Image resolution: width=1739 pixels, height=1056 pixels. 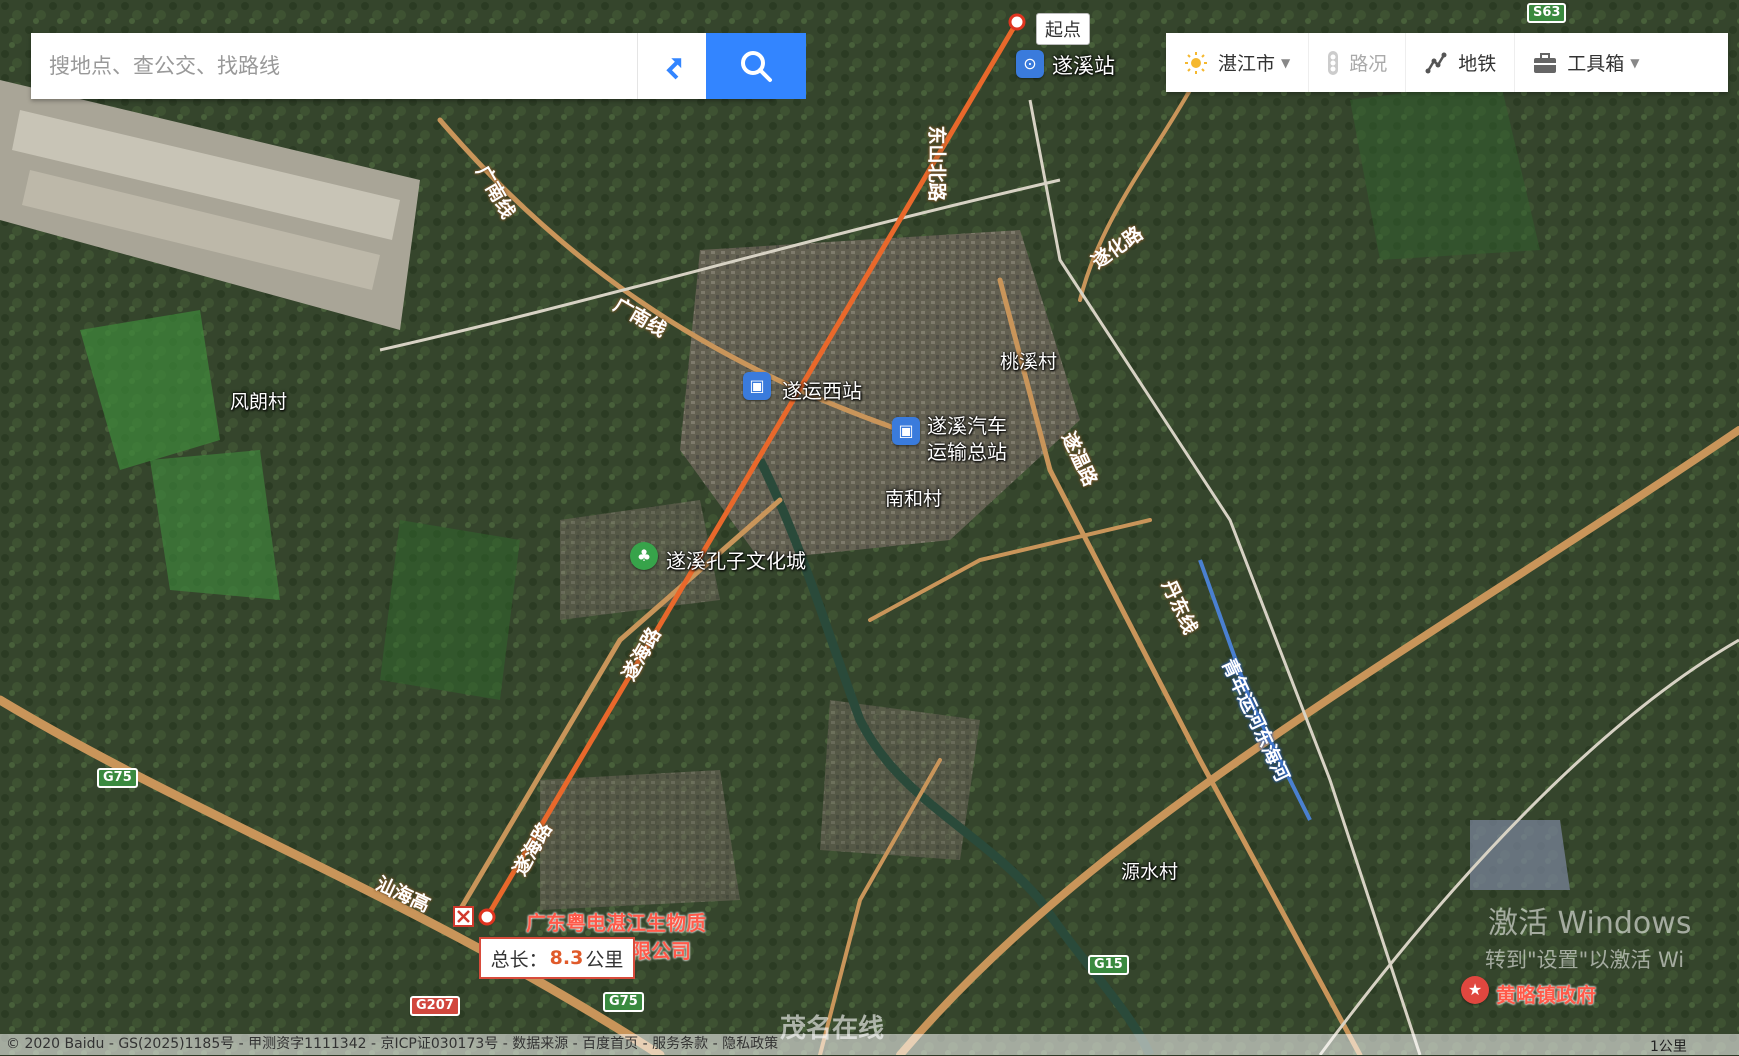 What do you see at coordinates (967, 424) in the screenshot?
I see `label-bus-terminal-1: 遂溪汽车` at bounding box center [967, 424].